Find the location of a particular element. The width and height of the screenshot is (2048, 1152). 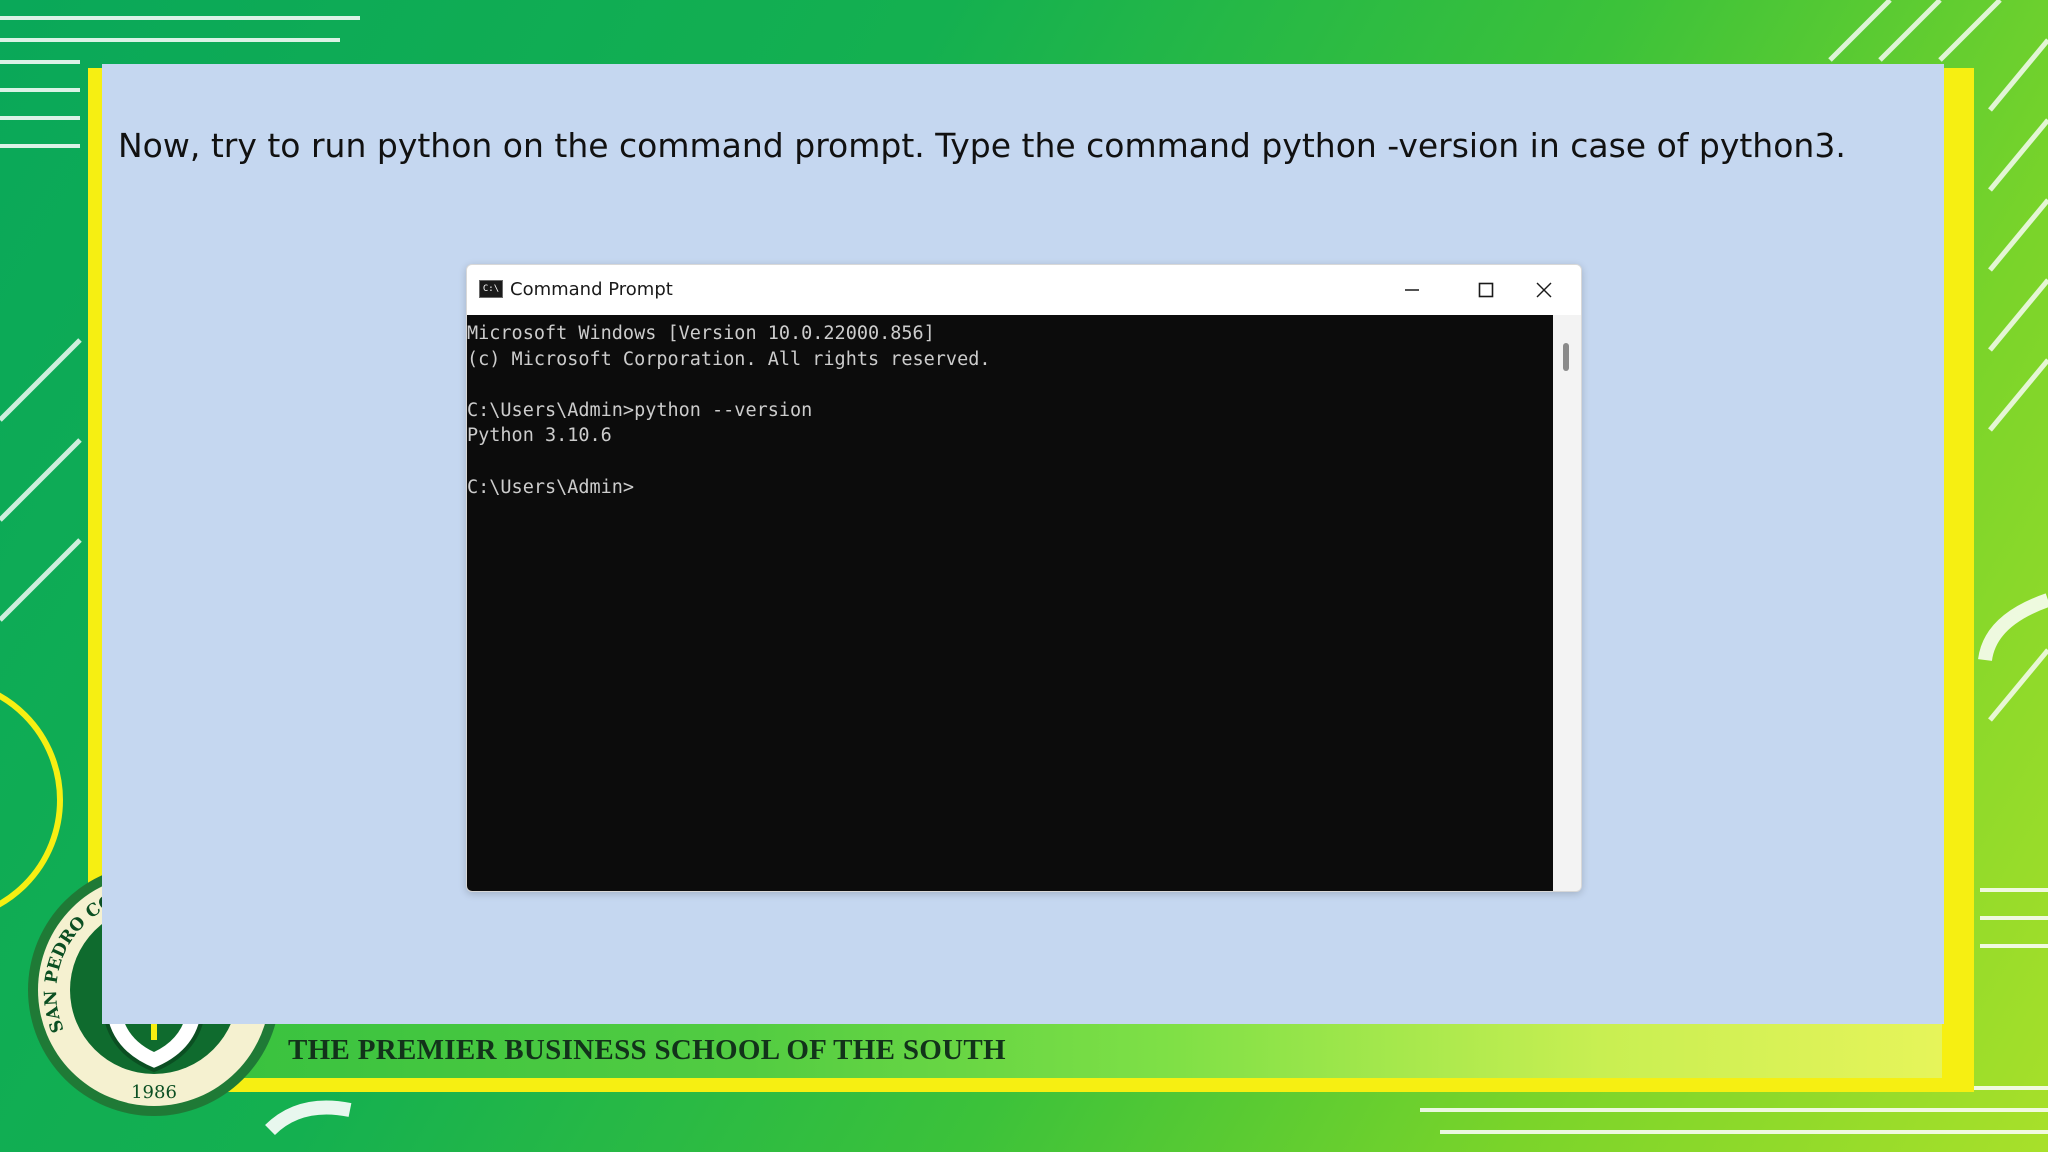

console-prompt-line: C:\Users\Admin> is located at coordinates (551, 487).